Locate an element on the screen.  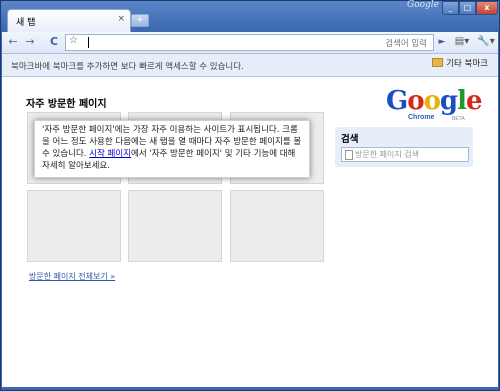
google-chrome-logo: Google Chrome BETA is located at coordinates (434, 106).